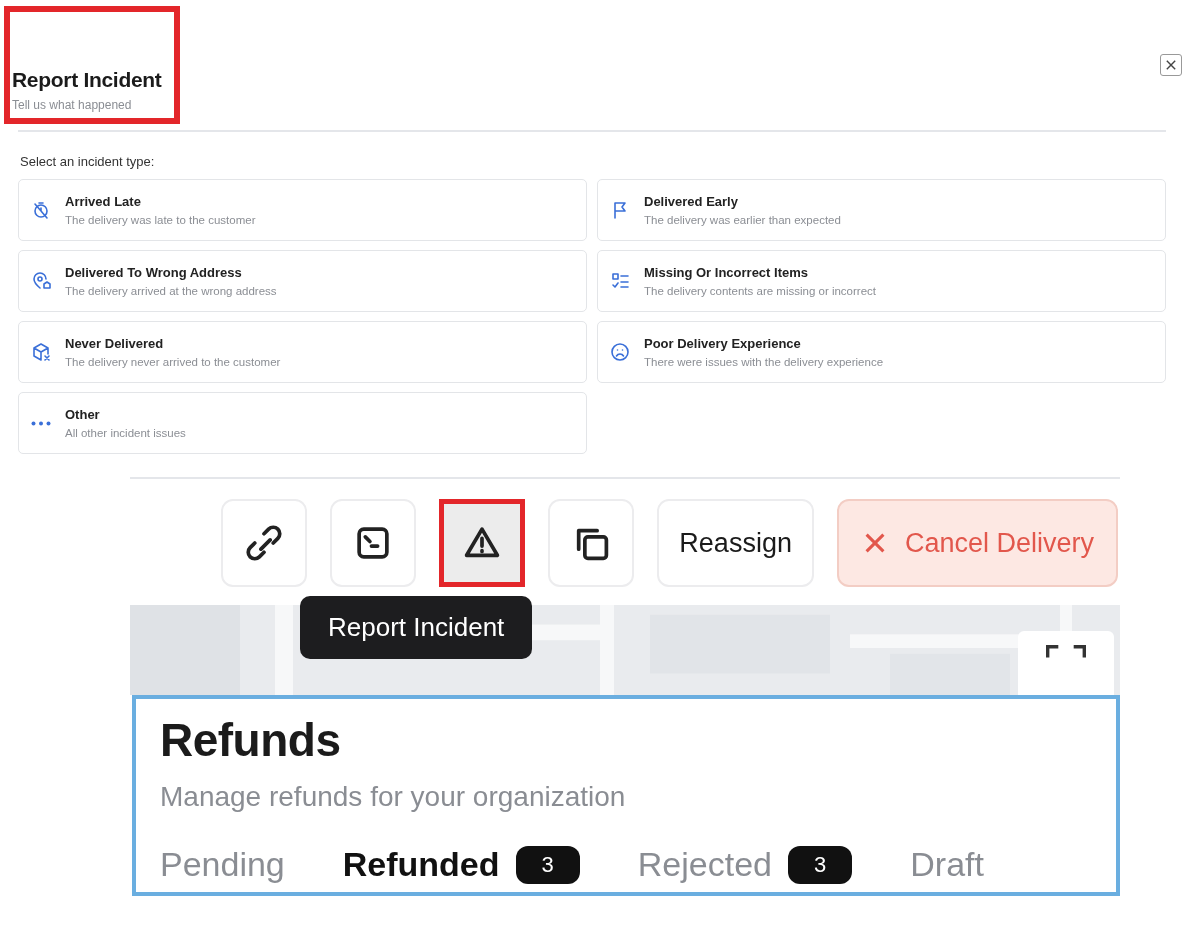  Describe the element at coordinates (482, 543) in the screenshot. I see `warning-button` at that location.